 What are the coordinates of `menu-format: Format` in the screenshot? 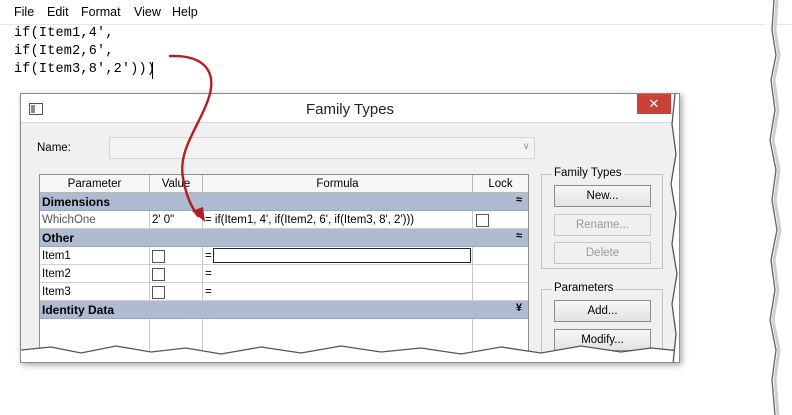 It's located at (101, 12).